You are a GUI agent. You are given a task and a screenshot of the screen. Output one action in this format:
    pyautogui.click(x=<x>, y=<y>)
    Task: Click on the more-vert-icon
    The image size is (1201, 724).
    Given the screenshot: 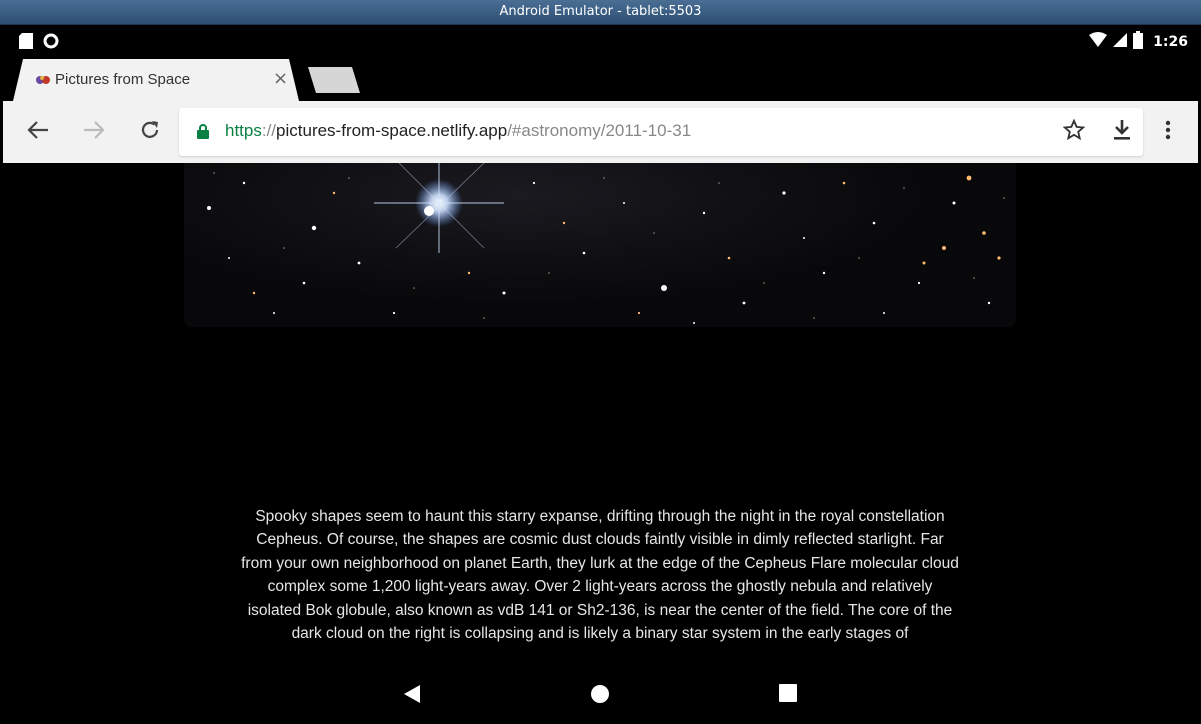 What is the action you would take?
    pyautogui.click(x=1168, y=132)
    